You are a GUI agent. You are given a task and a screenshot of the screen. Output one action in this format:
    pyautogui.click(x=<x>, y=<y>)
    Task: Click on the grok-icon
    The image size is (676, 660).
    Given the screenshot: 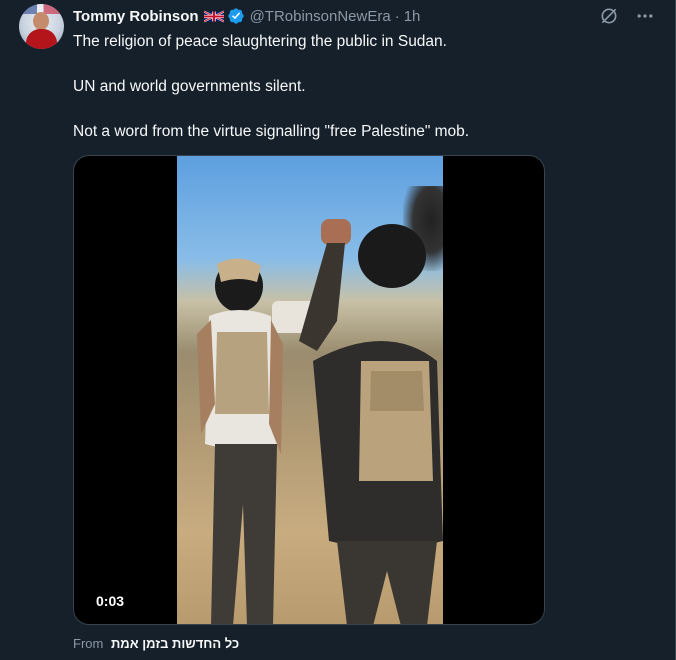 What is the action you would take?
    pyautogui.click(x=609, y=16)
    